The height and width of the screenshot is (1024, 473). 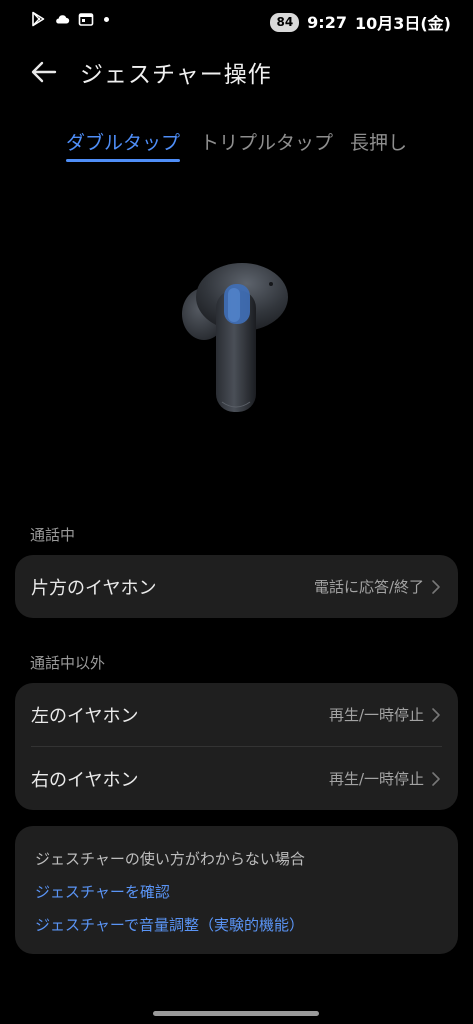 What do you see at coordinates (235, 337) in the screenshot?
I see `earbud-image` at bounding box center [235, 337].